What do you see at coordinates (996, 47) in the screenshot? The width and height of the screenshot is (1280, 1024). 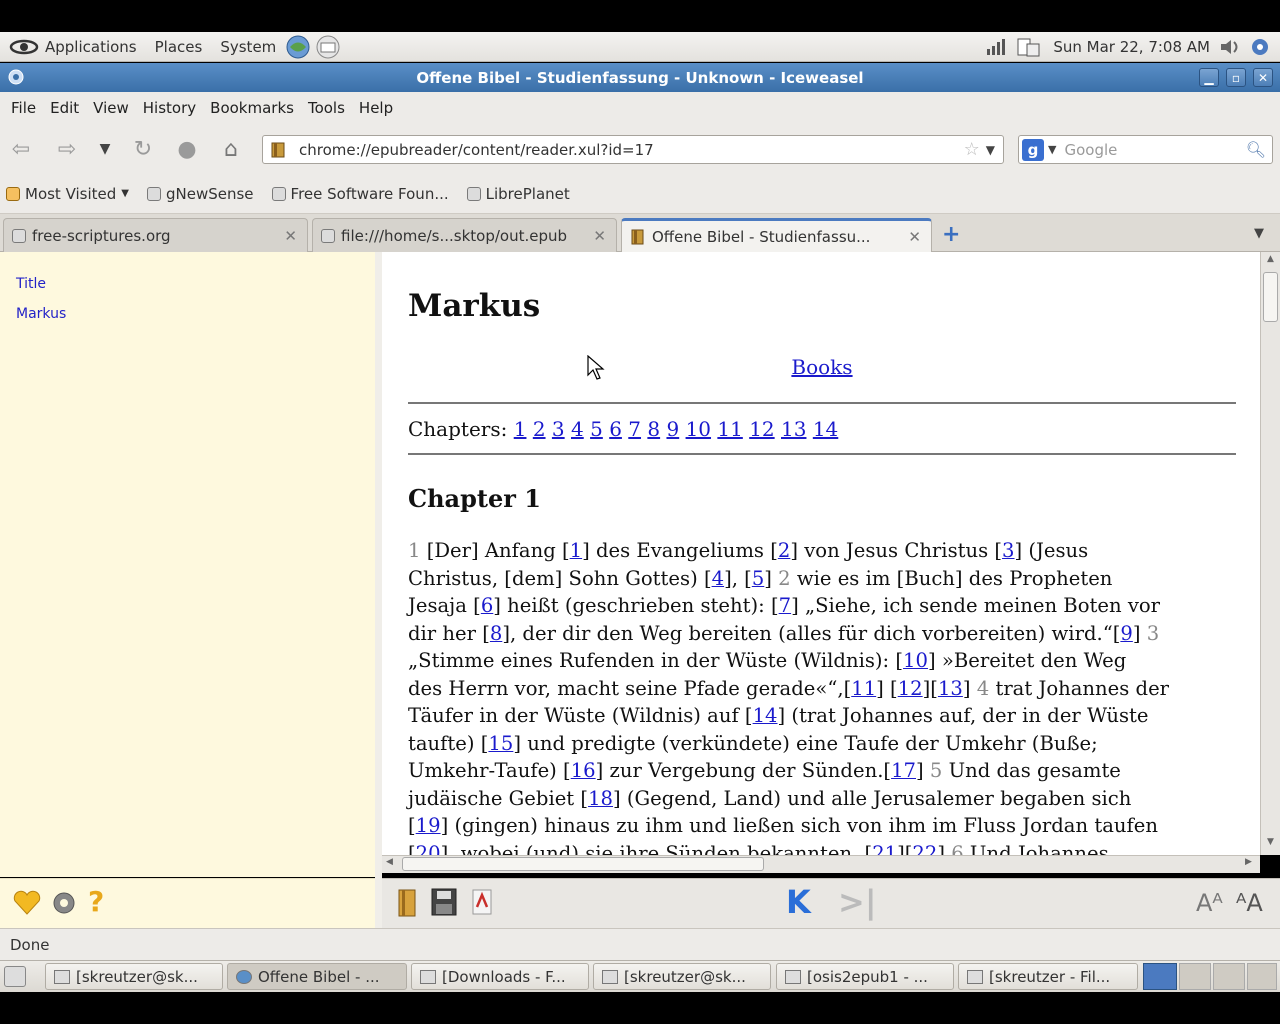 I see `signal-strength-icon` at bounding box center [996, 47].